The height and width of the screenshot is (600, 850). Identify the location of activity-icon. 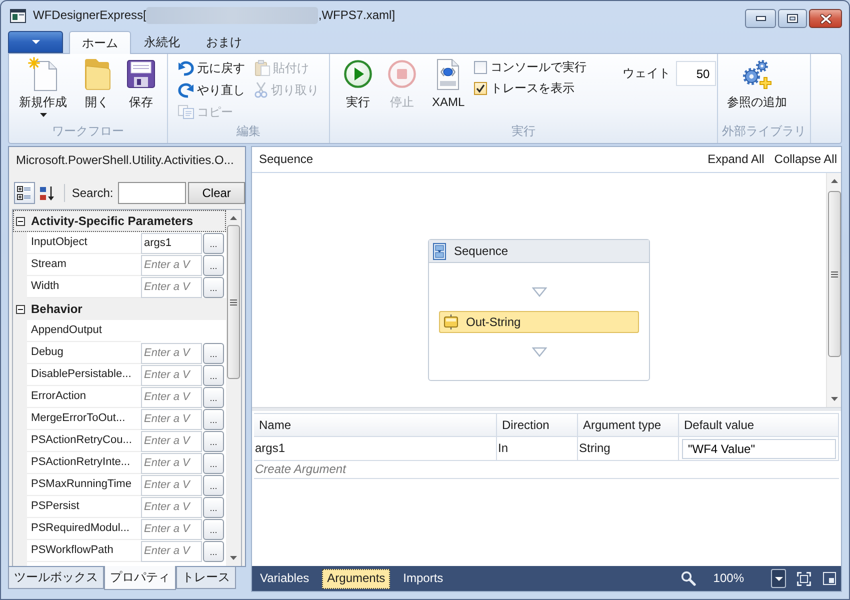
(451, 322).